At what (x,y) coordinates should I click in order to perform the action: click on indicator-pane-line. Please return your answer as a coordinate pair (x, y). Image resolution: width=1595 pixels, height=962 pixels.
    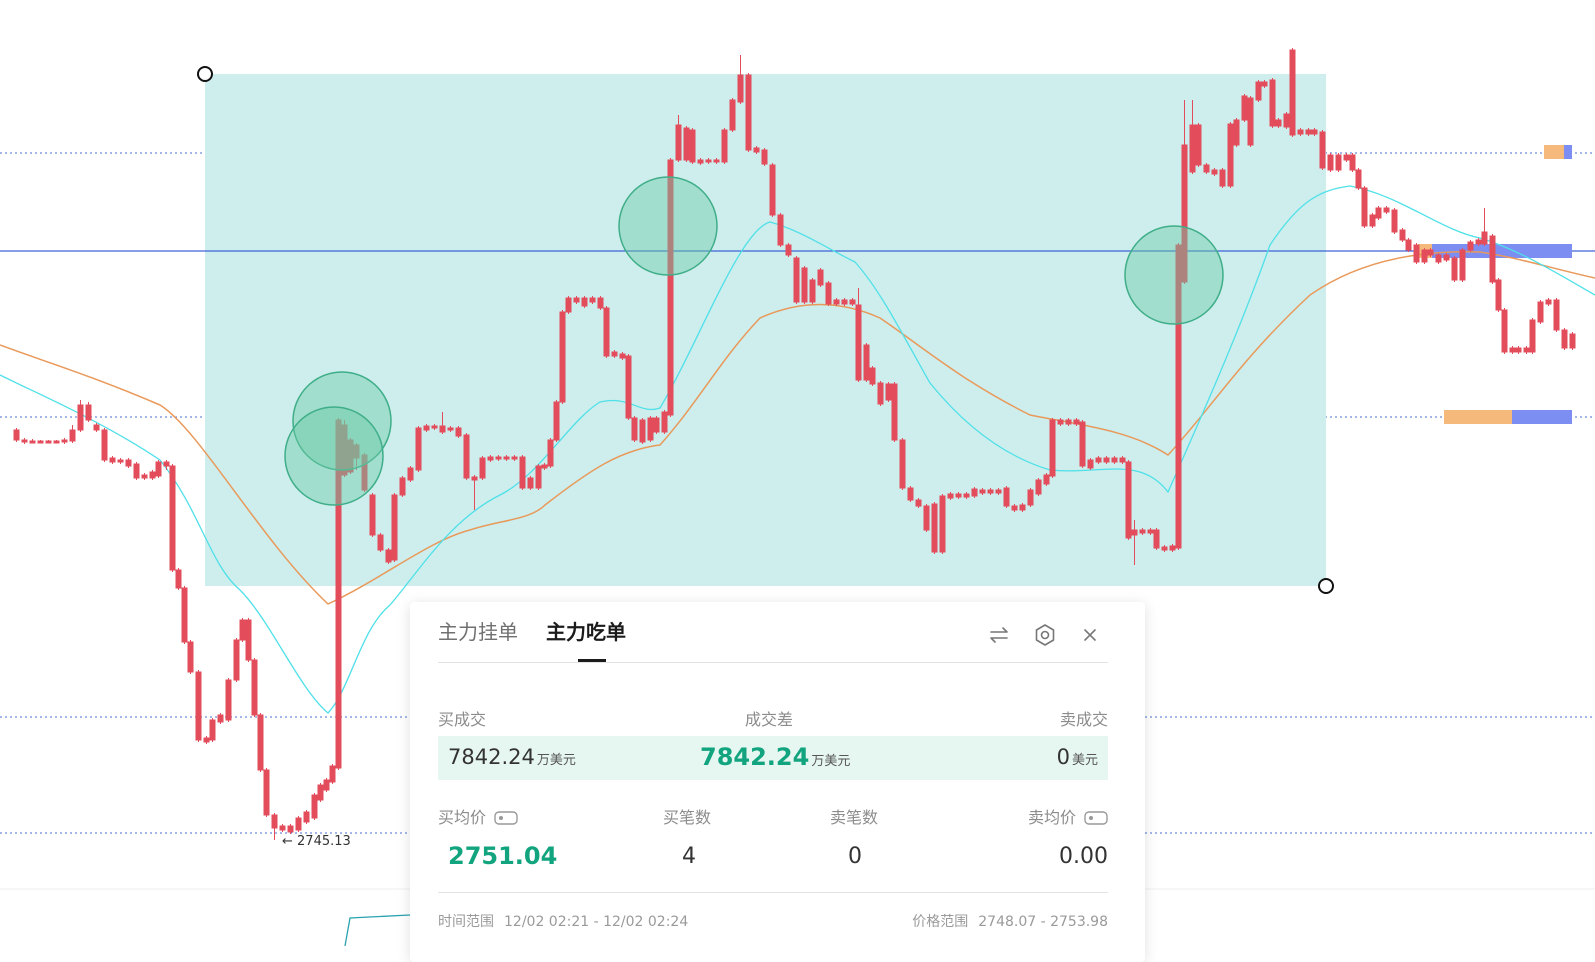
    Looking at the image, I should click on (377, 930).